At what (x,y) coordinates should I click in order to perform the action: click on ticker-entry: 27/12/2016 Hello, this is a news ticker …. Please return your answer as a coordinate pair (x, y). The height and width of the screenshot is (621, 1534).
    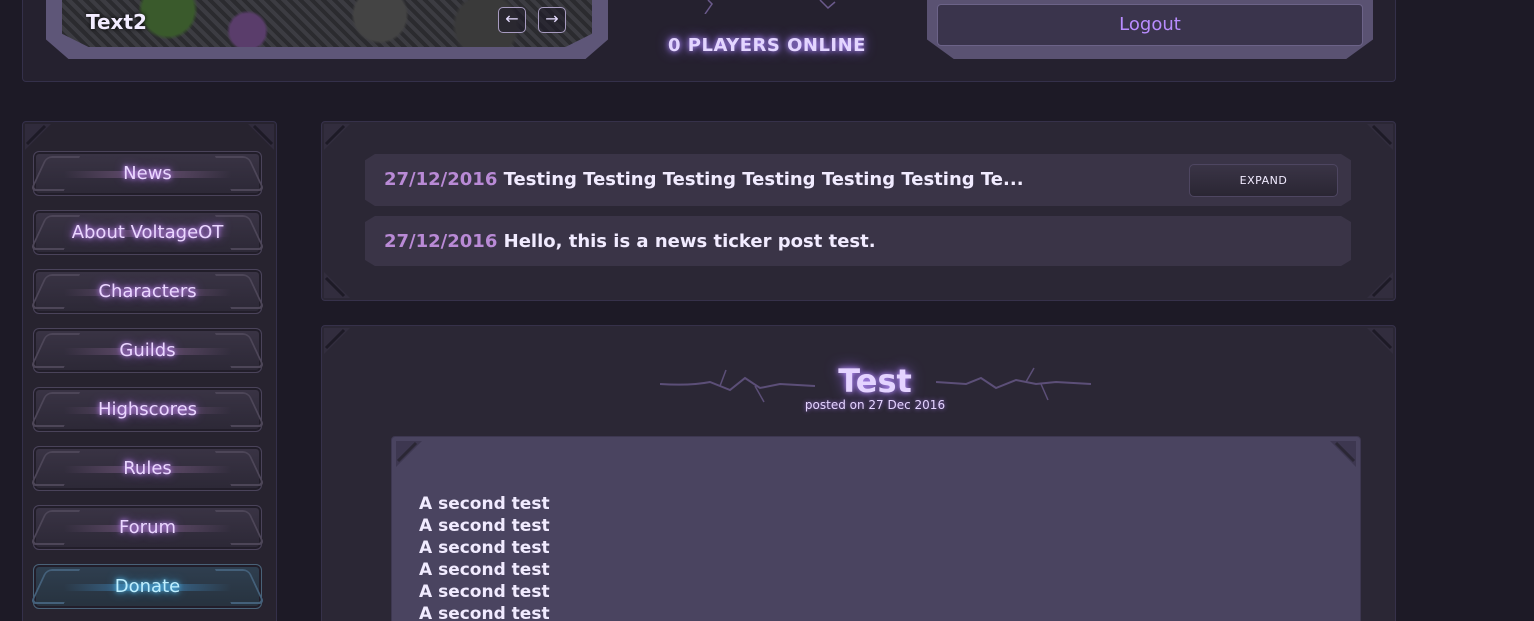
    Looking at the image, I should click on (858, 241).